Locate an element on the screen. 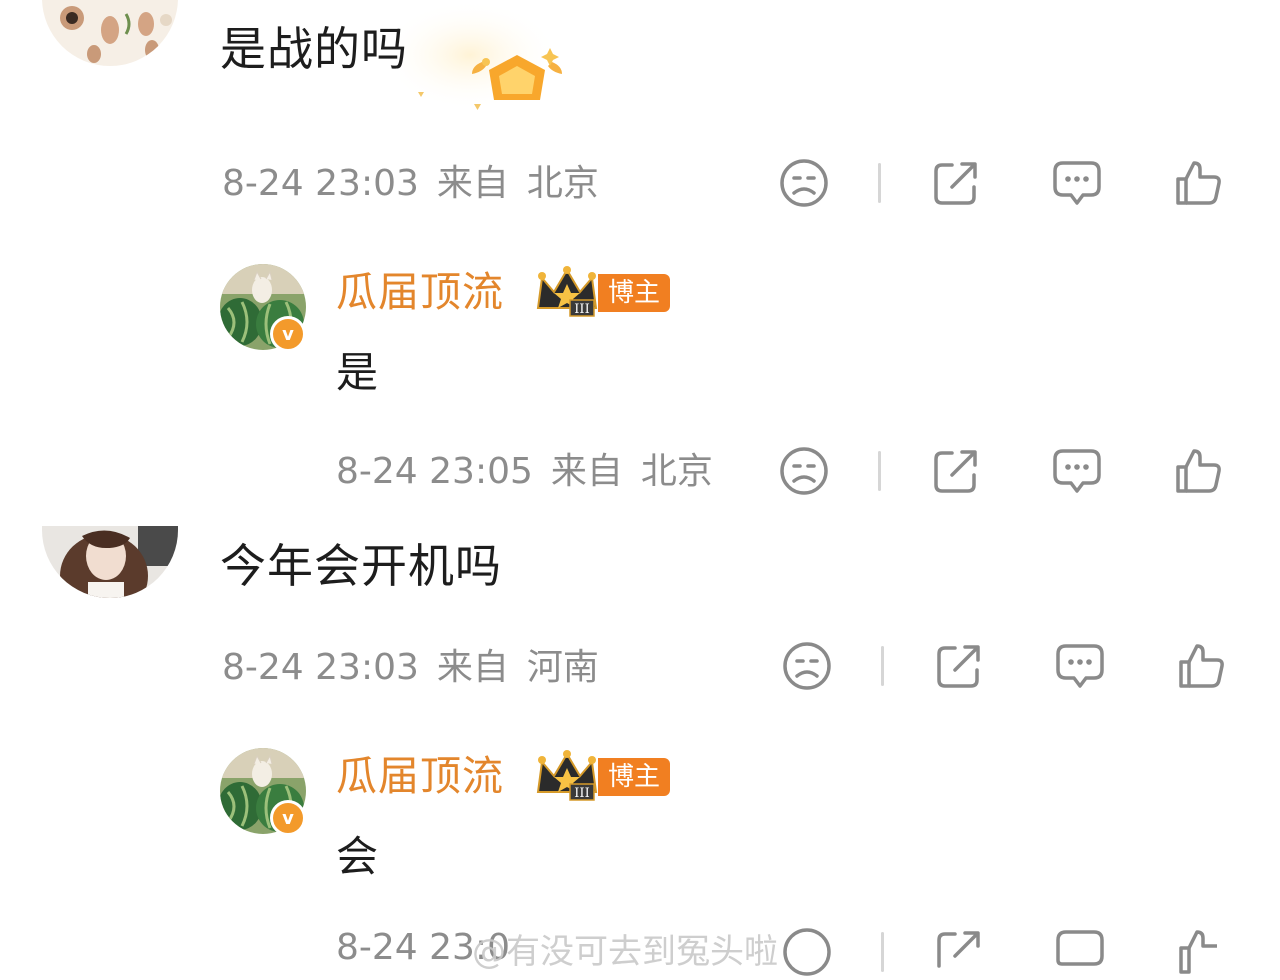 The image size is (1280, 980). reply-text: 是 is located at coordinates (357, 372).